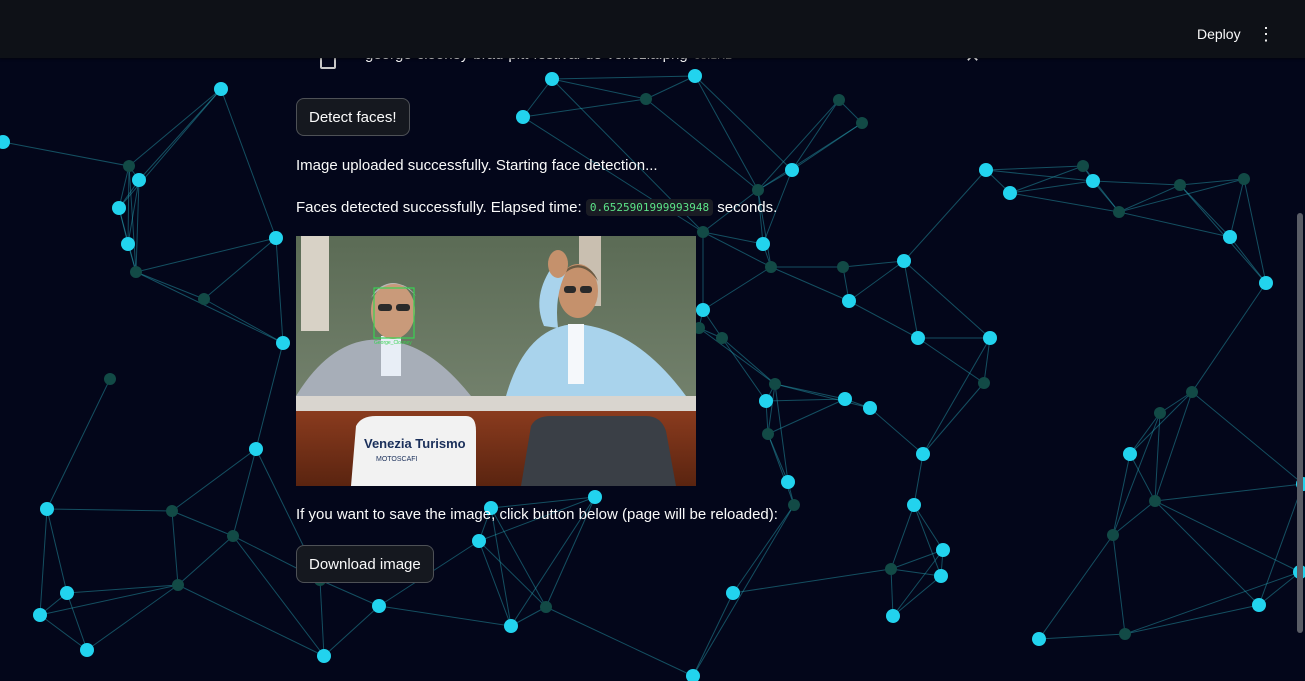 The image size is (1305, 681). I want to click on boat-text: Venezia Turismo, so click(415, 443).